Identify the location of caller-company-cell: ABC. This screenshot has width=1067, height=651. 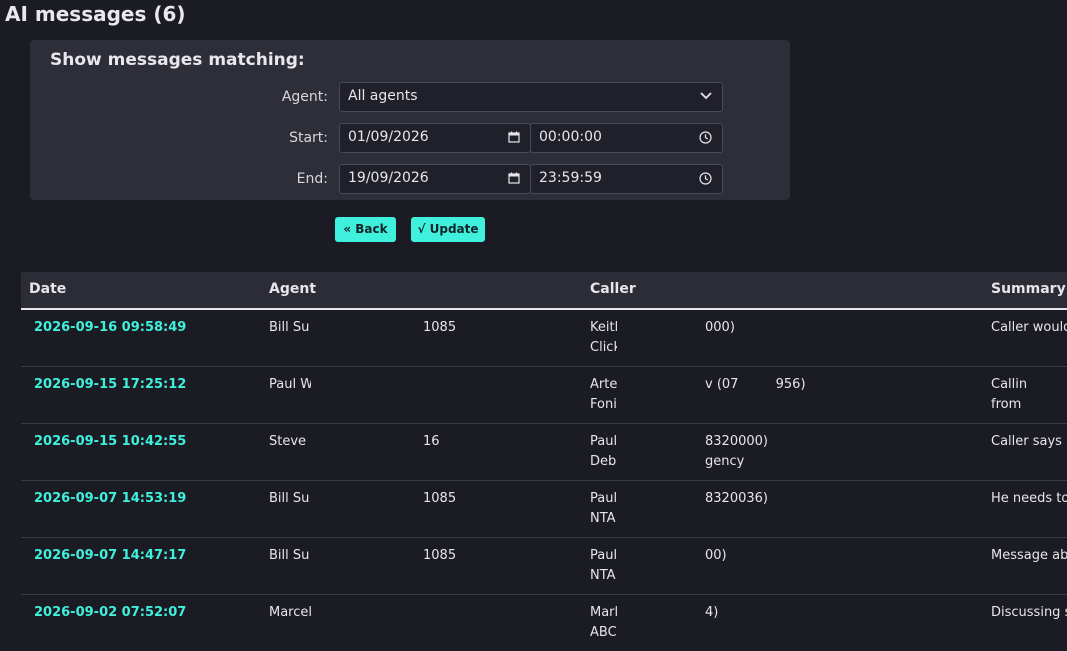
(603, 632).